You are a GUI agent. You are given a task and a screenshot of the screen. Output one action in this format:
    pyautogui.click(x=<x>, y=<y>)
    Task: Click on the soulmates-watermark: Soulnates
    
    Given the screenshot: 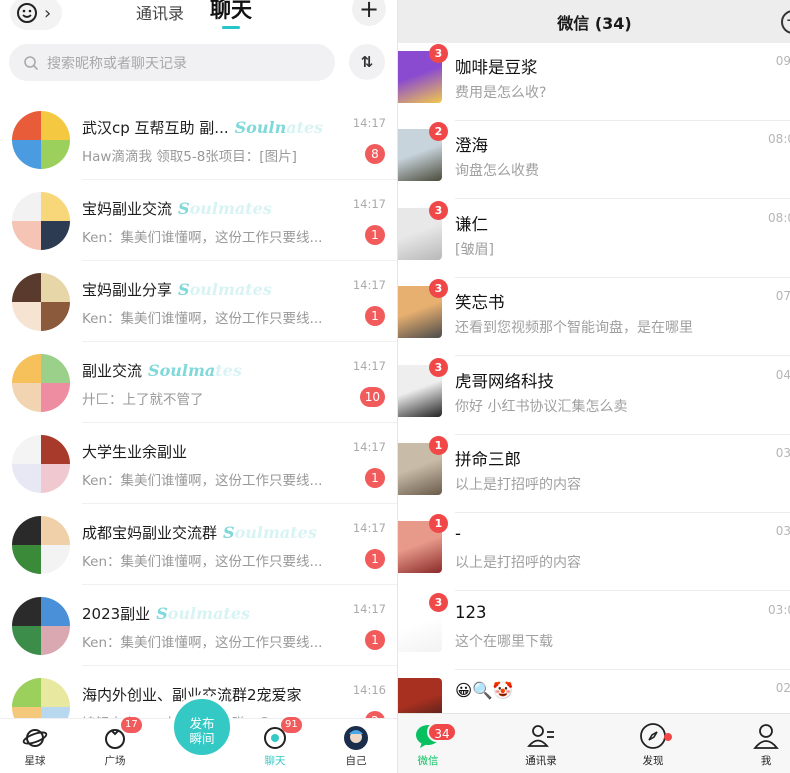 What is the action you would take?
    pyautogui.click(x=279, y=127)
    